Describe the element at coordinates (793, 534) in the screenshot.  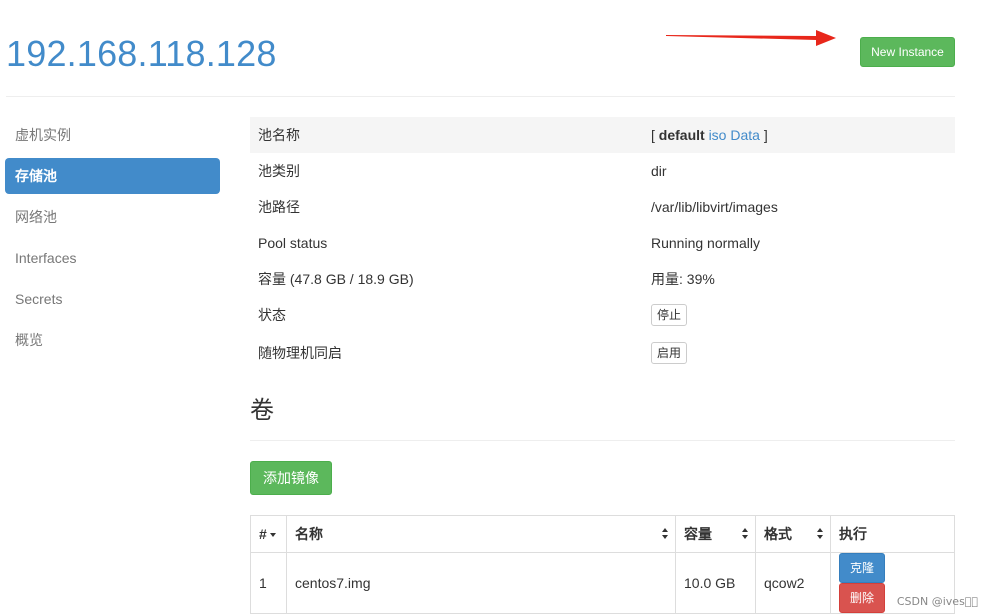
I see `col-format-header: 格式` at that location.